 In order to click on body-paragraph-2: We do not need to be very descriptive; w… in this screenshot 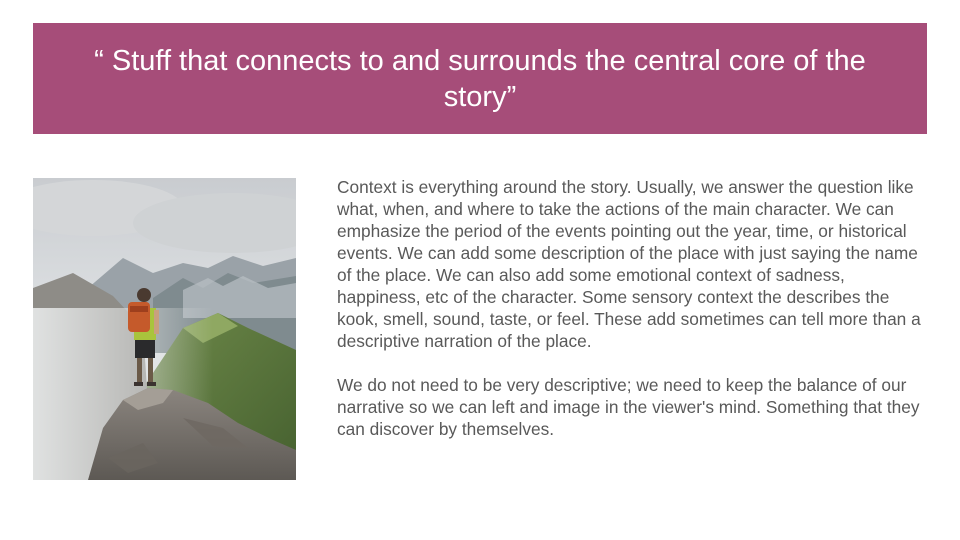, I will do `click(628, 407)`.